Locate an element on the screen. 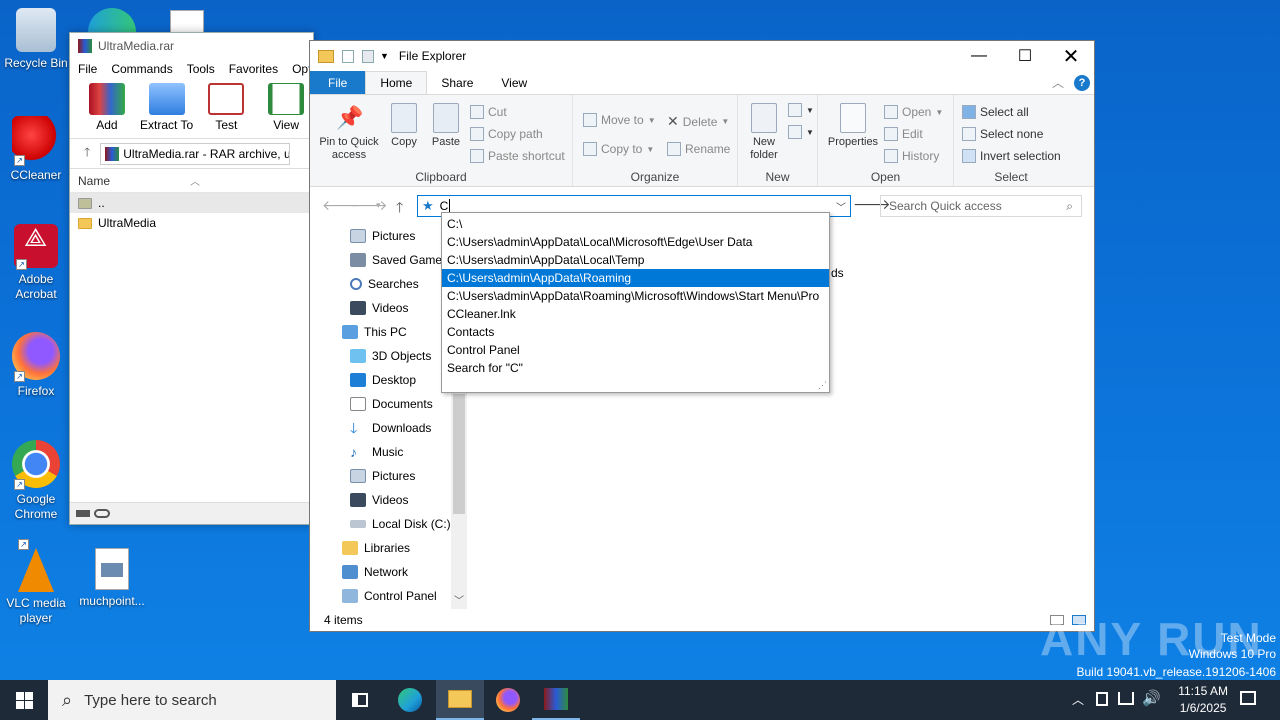  show-hidden-icons-chevron: ︿ is located at coordinates (1078, 699).